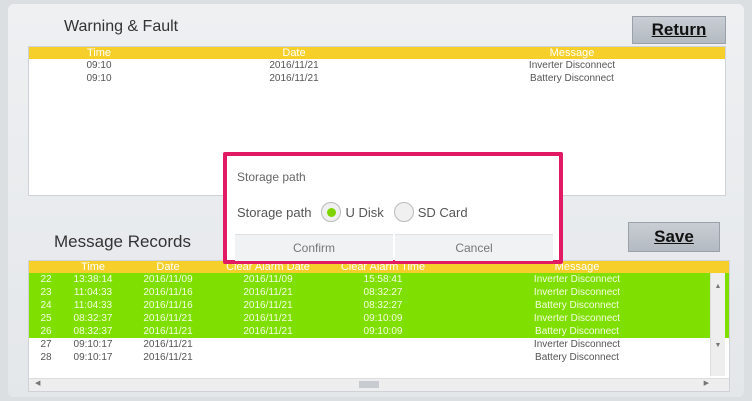 This screenshot has width=752, height=401. I want to click on table-row: 09:10 2016/11/21 Inverter Disconnect, so click(377, 65).